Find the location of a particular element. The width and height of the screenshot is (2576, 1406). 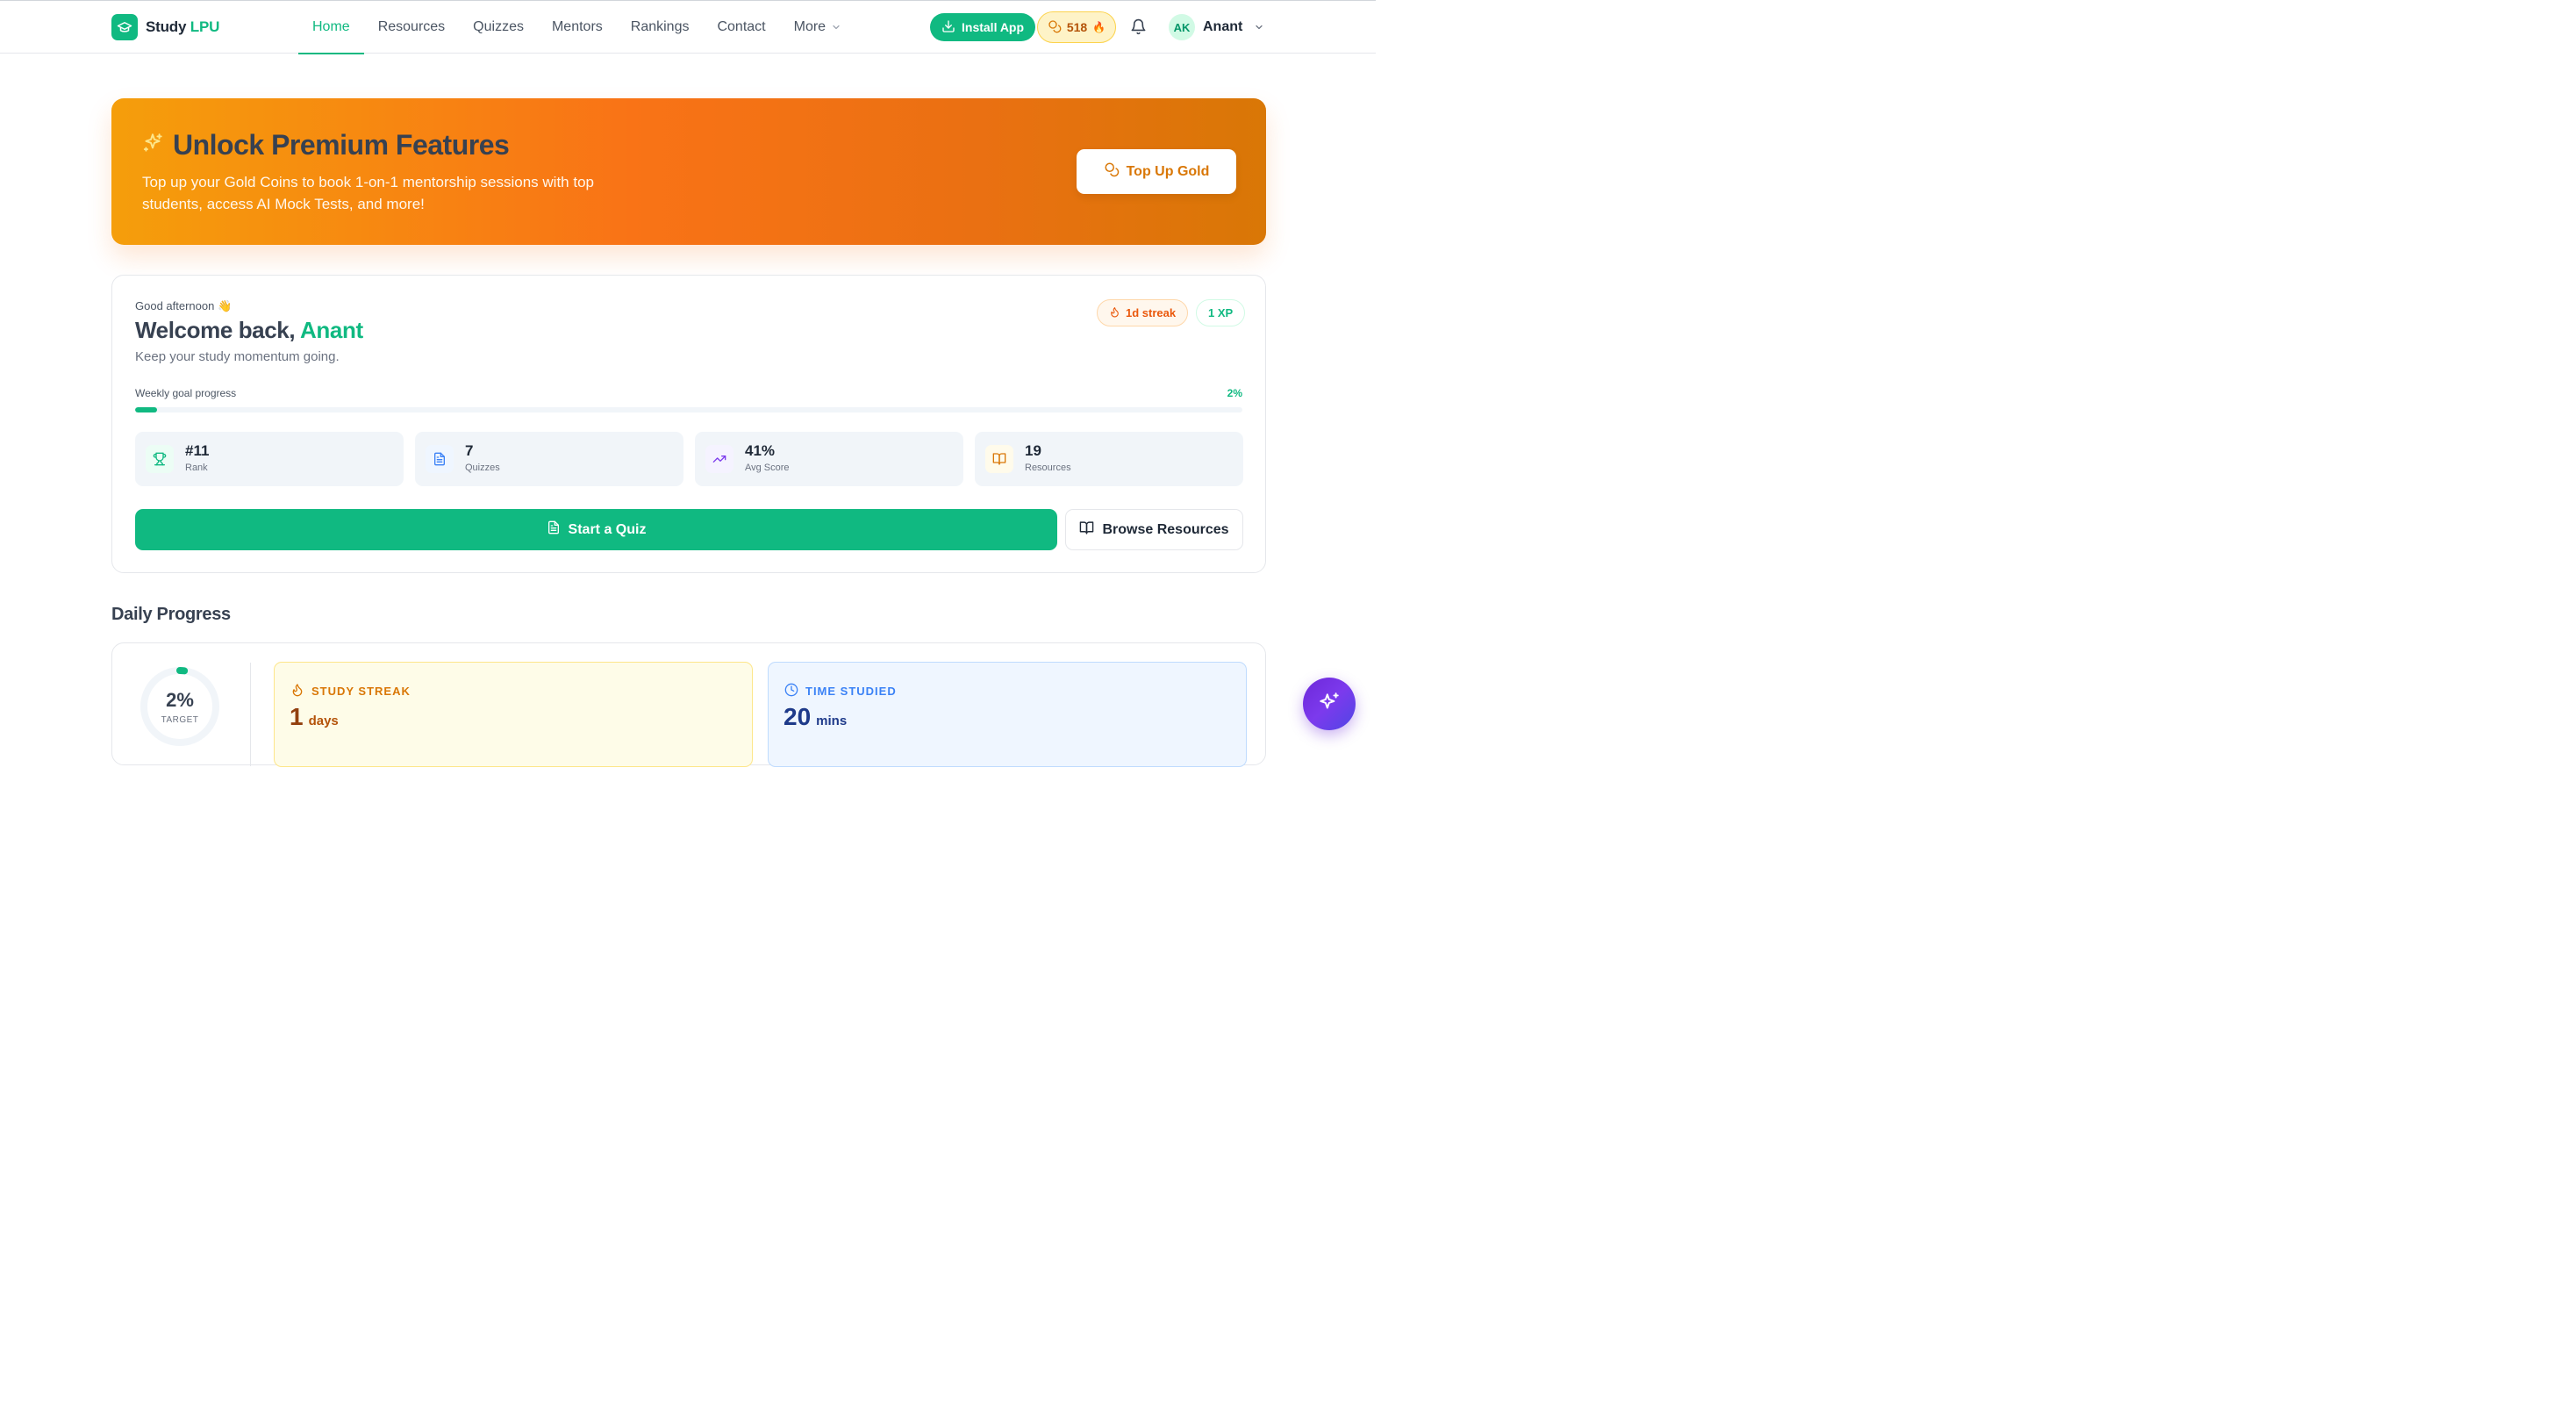

stat-avg-score: 41% Avg Score is located at coordinates (829, 459).